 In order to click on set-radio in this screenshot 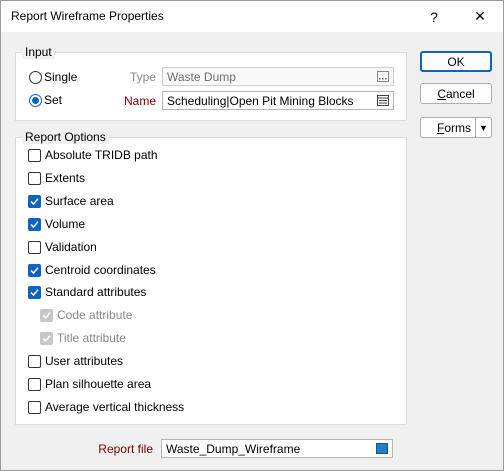, I will do `click(35, 100)`.